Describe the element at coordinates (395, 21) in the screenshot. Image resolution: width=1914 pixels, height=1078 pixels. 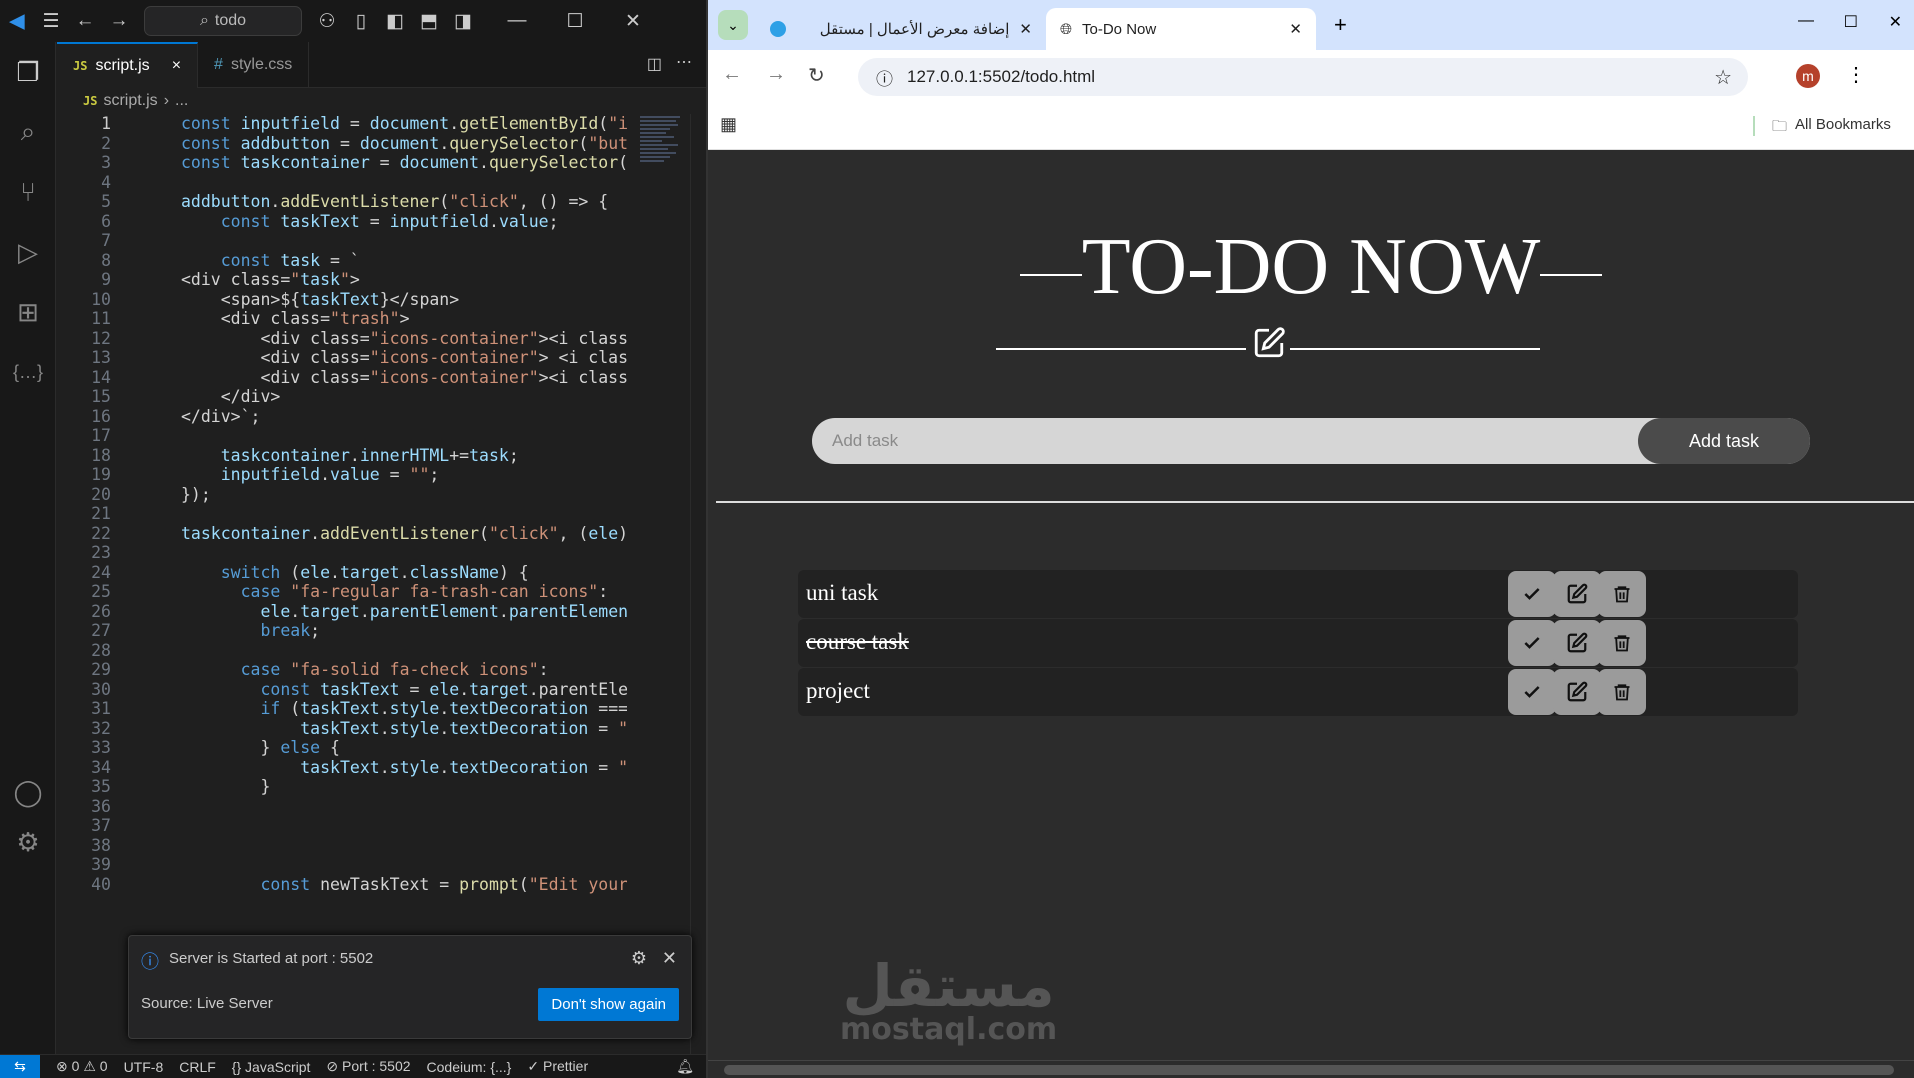
I see `toggle-sidebar-icon: ◧` at that location.